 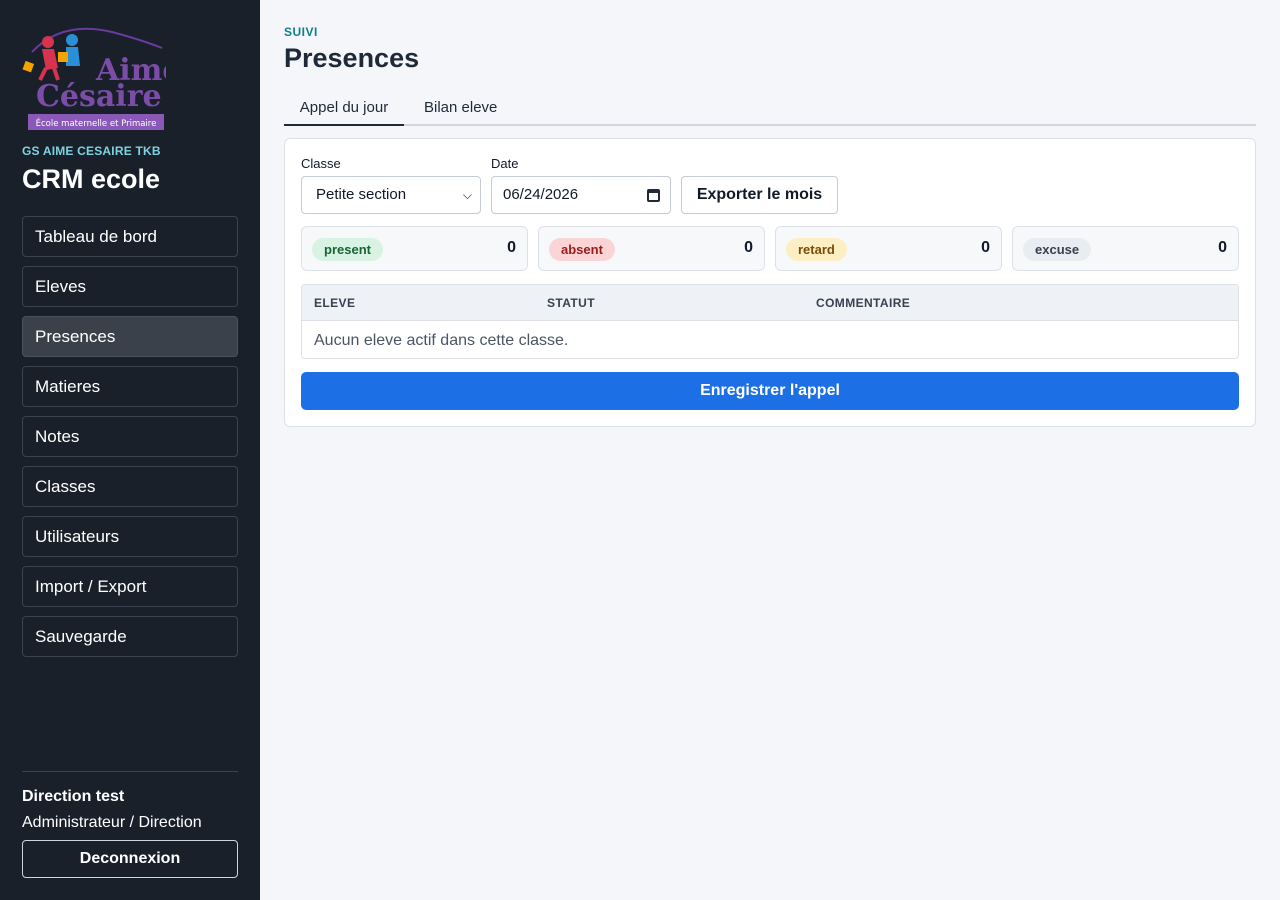 I want to click on sidebar-item-presences: Presences, so click(x=130, y=336).